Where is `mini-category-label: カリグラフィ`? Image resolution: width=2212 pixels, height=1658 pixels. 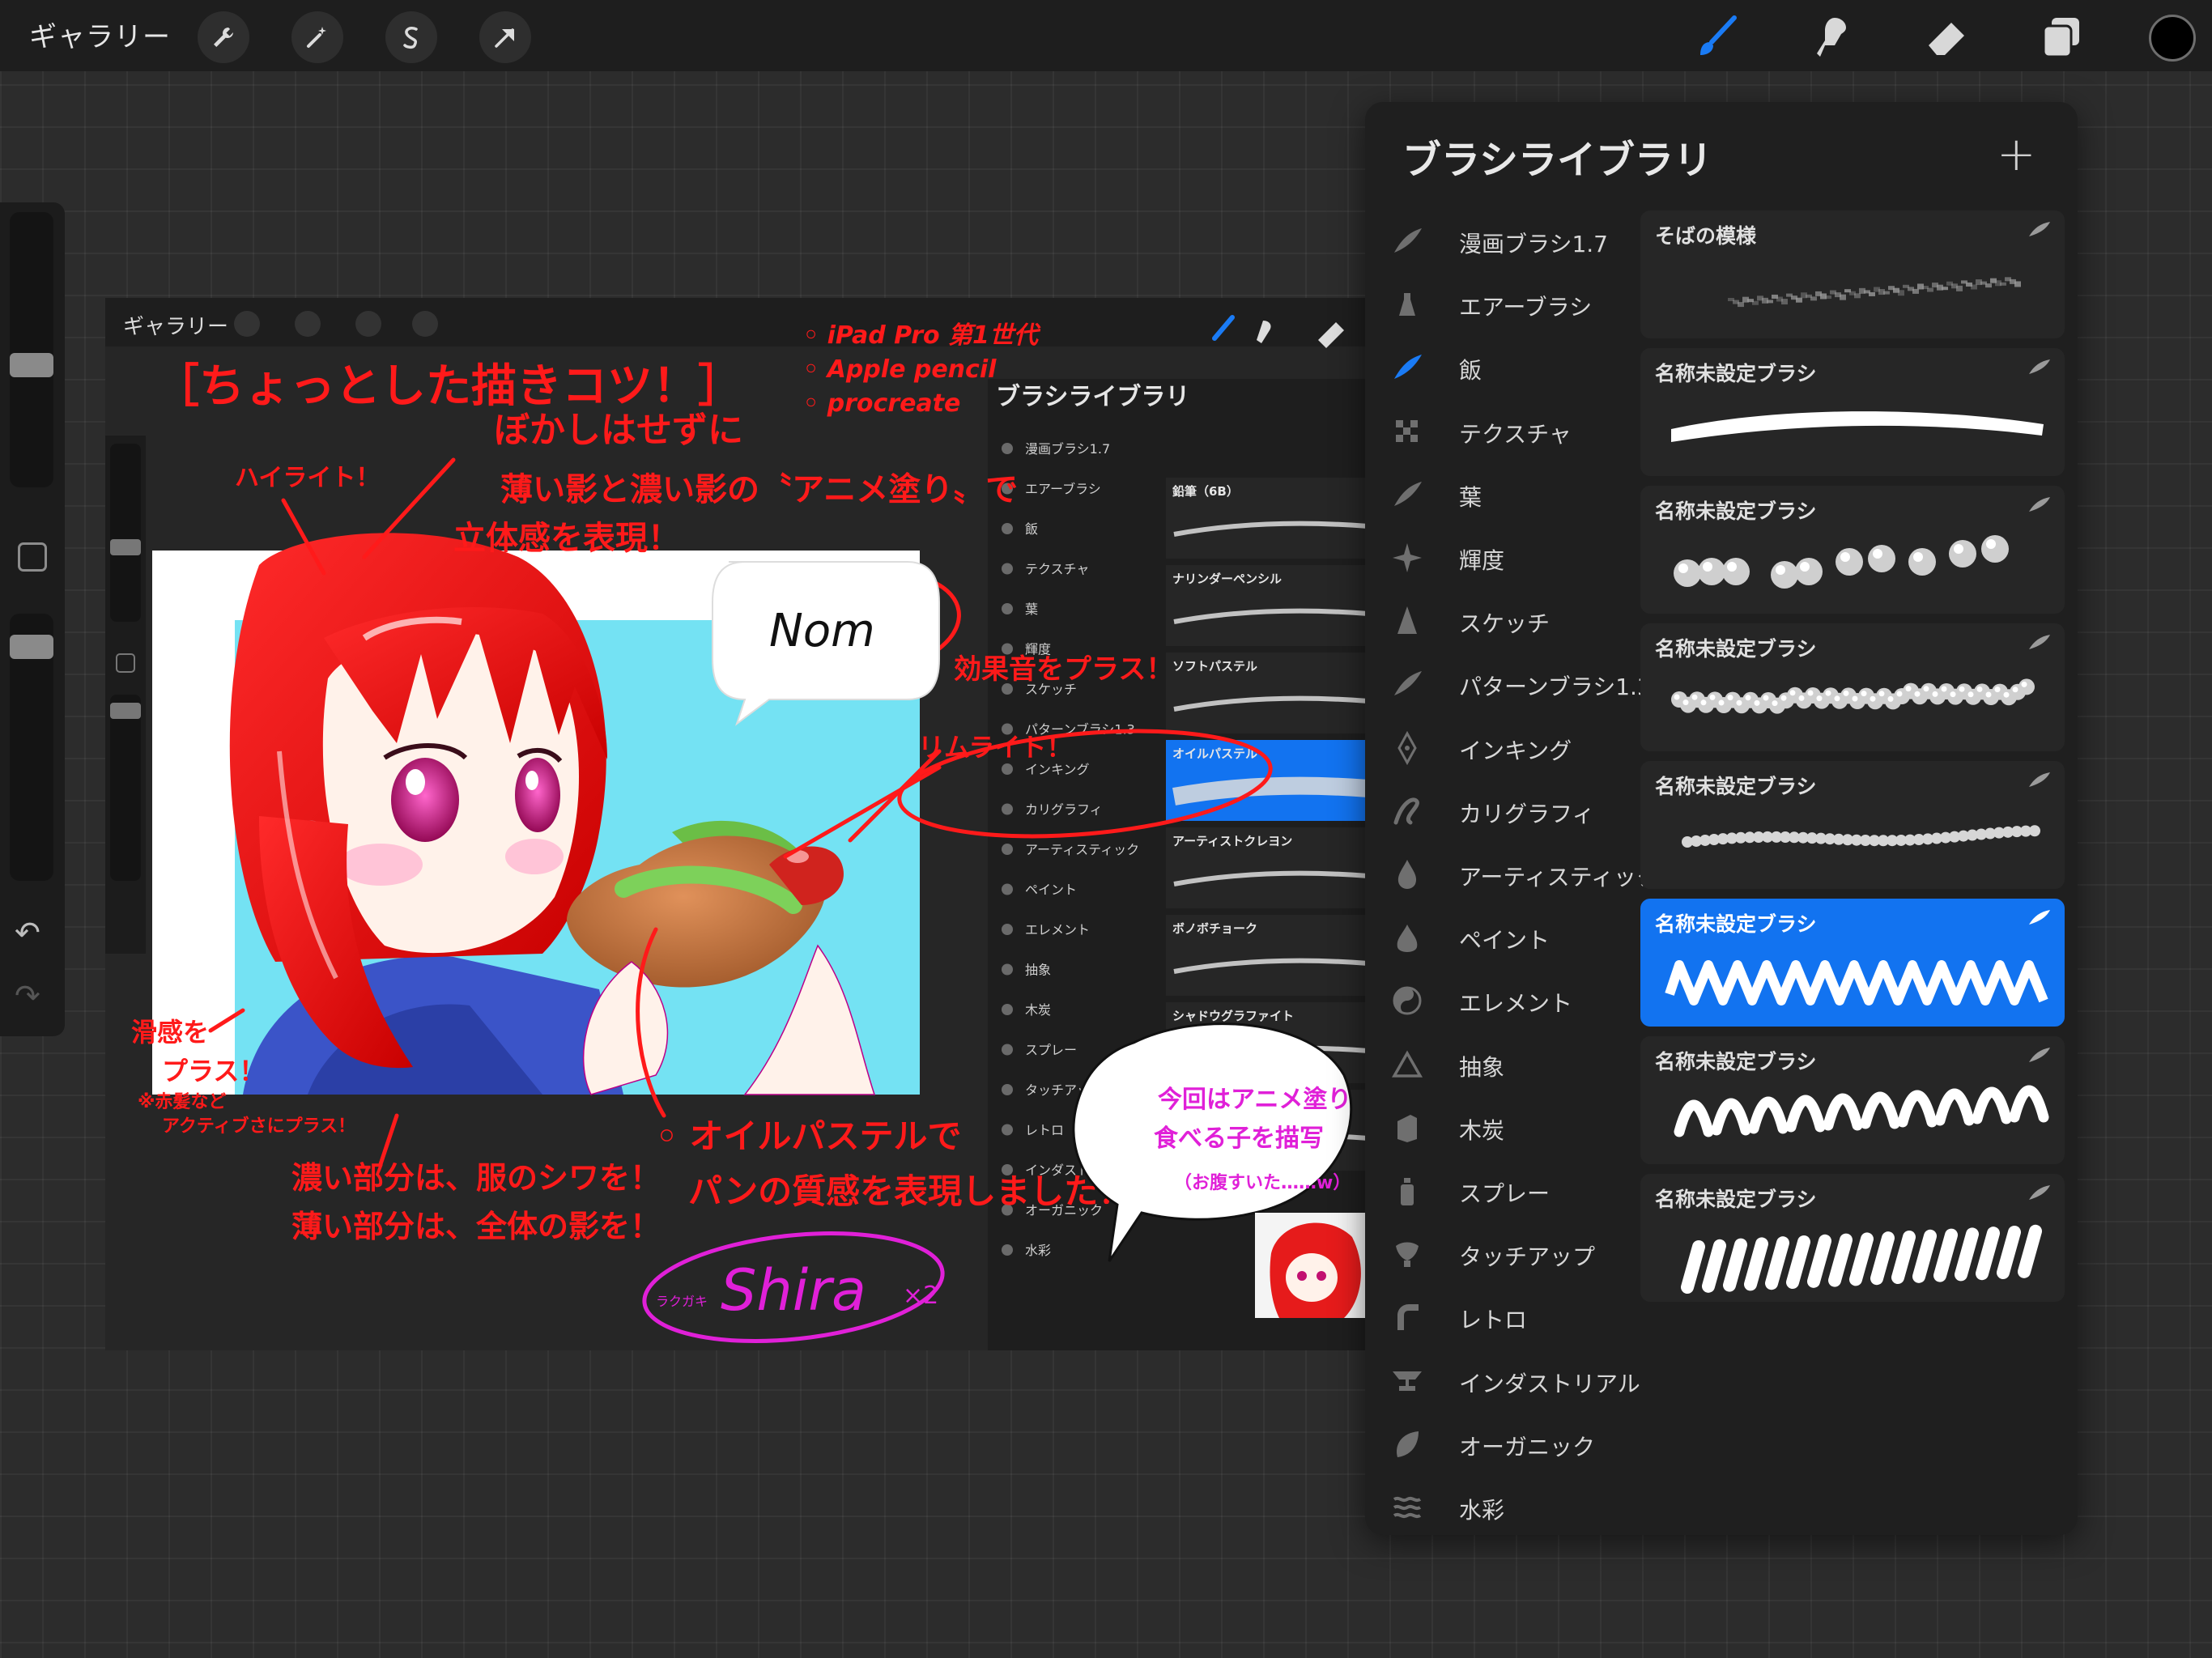
mini-category-label: カリグラフィ is located at coordinates (1064, 810).